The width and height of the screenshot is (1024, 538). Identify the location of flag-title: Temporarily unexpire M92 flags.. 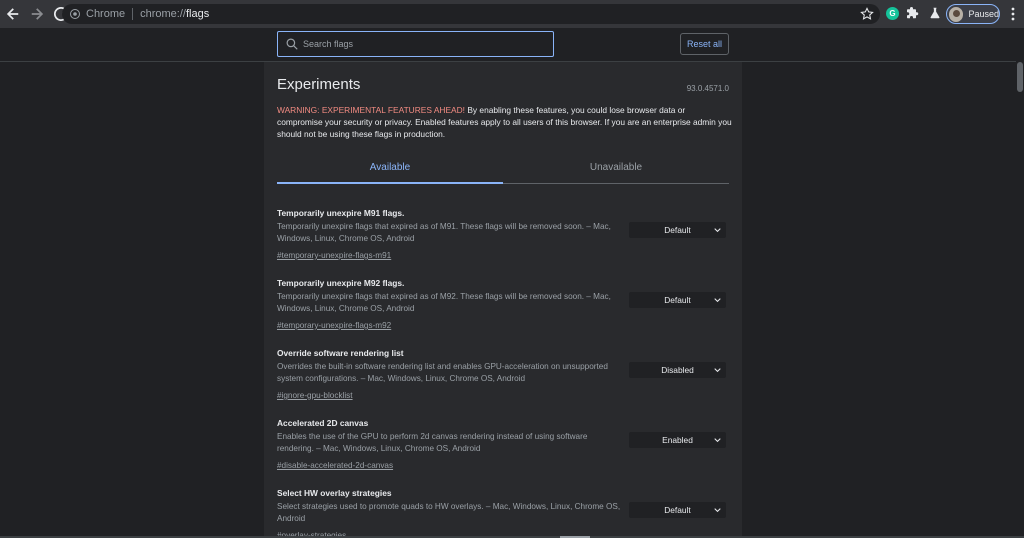
(341, 283).